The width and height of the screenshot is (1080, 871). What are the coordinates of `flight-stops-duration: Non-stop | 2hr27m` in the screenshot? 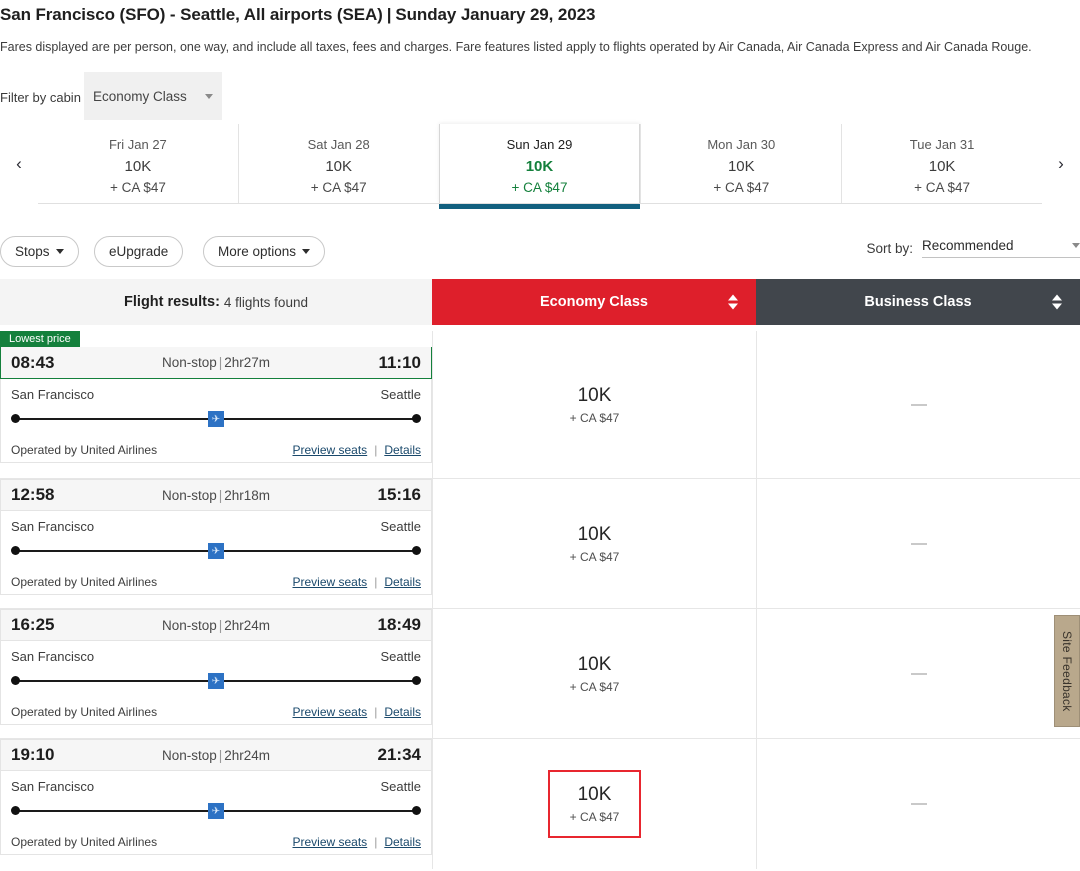 It's located at (216, 362).